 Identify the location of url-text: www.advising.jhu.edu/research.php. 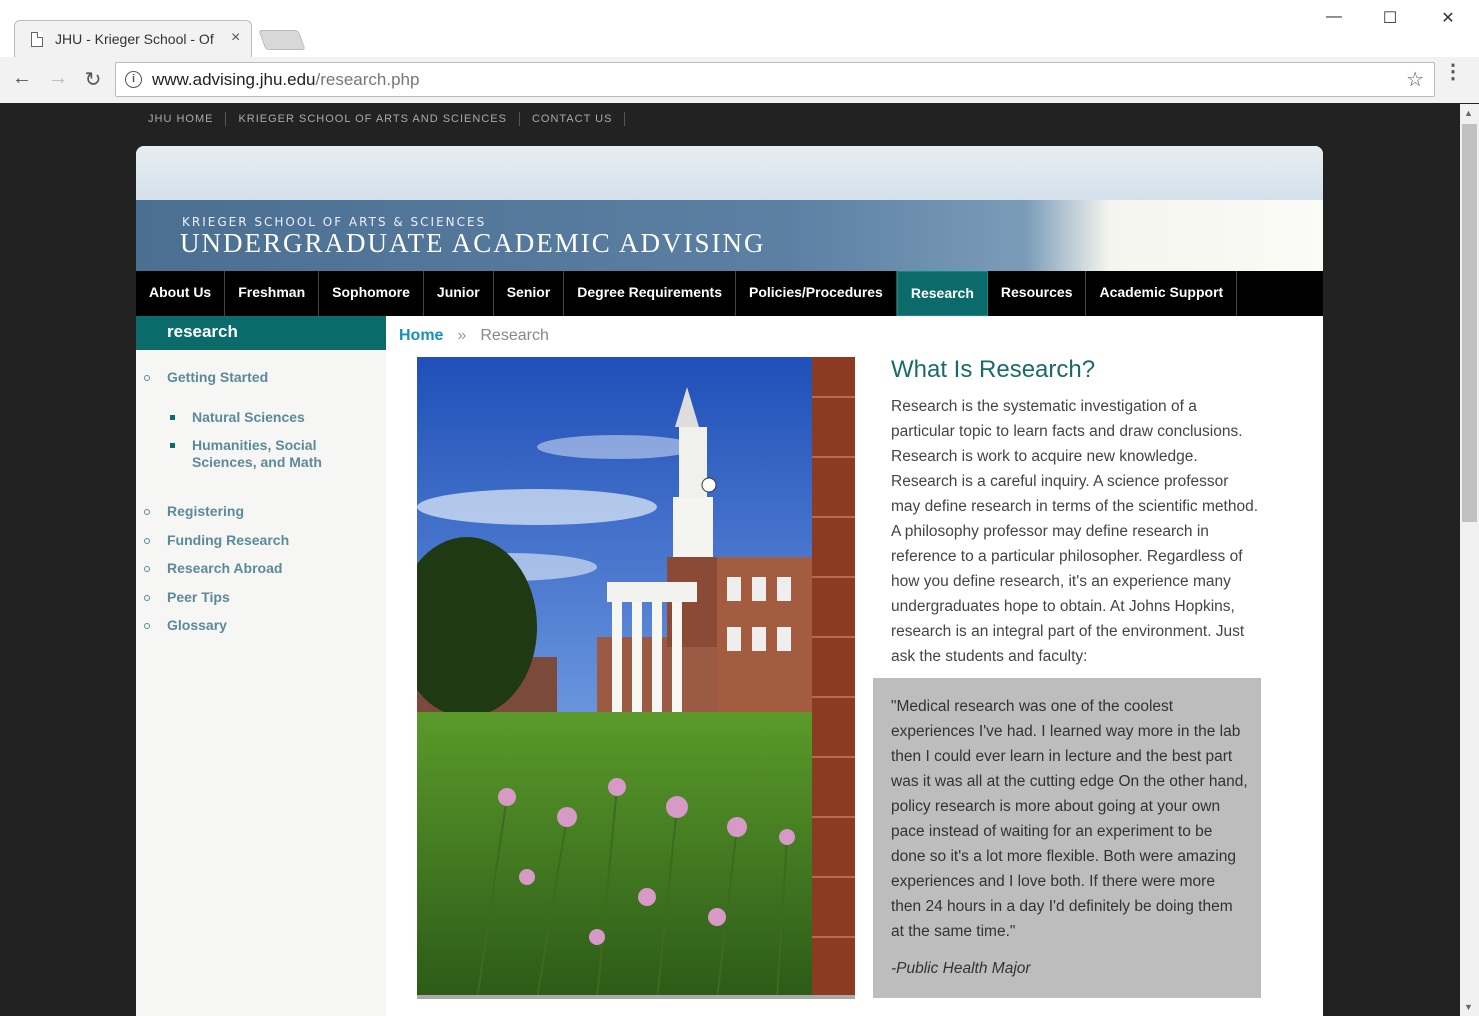
(285, 80).